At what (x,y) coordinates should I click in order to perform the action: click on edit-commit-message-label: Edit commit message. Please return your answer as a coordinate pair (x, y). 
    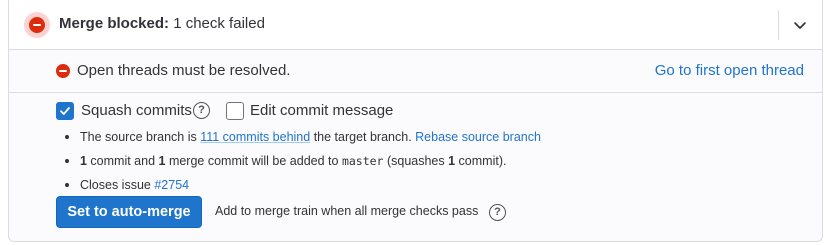
    Looking at the image, I should click on (321, 110).